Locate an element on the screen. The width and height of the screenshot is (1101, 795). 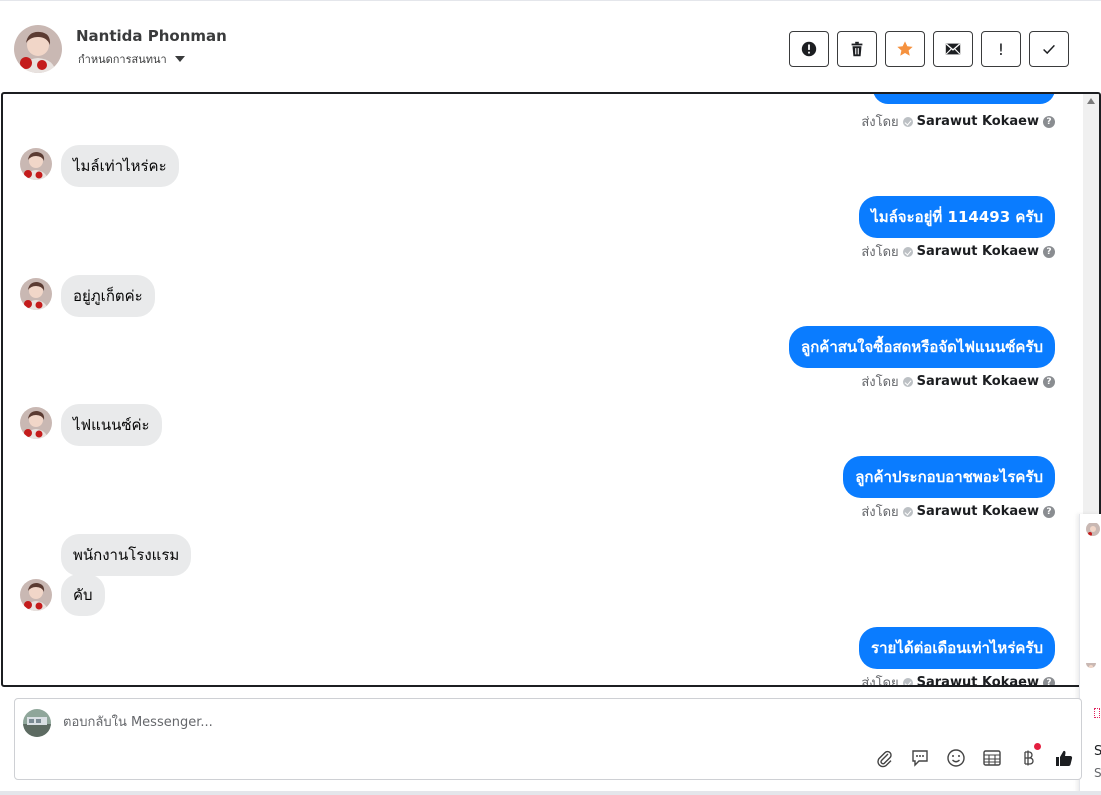
message-text: คับ is located at coordinates (83, 595).